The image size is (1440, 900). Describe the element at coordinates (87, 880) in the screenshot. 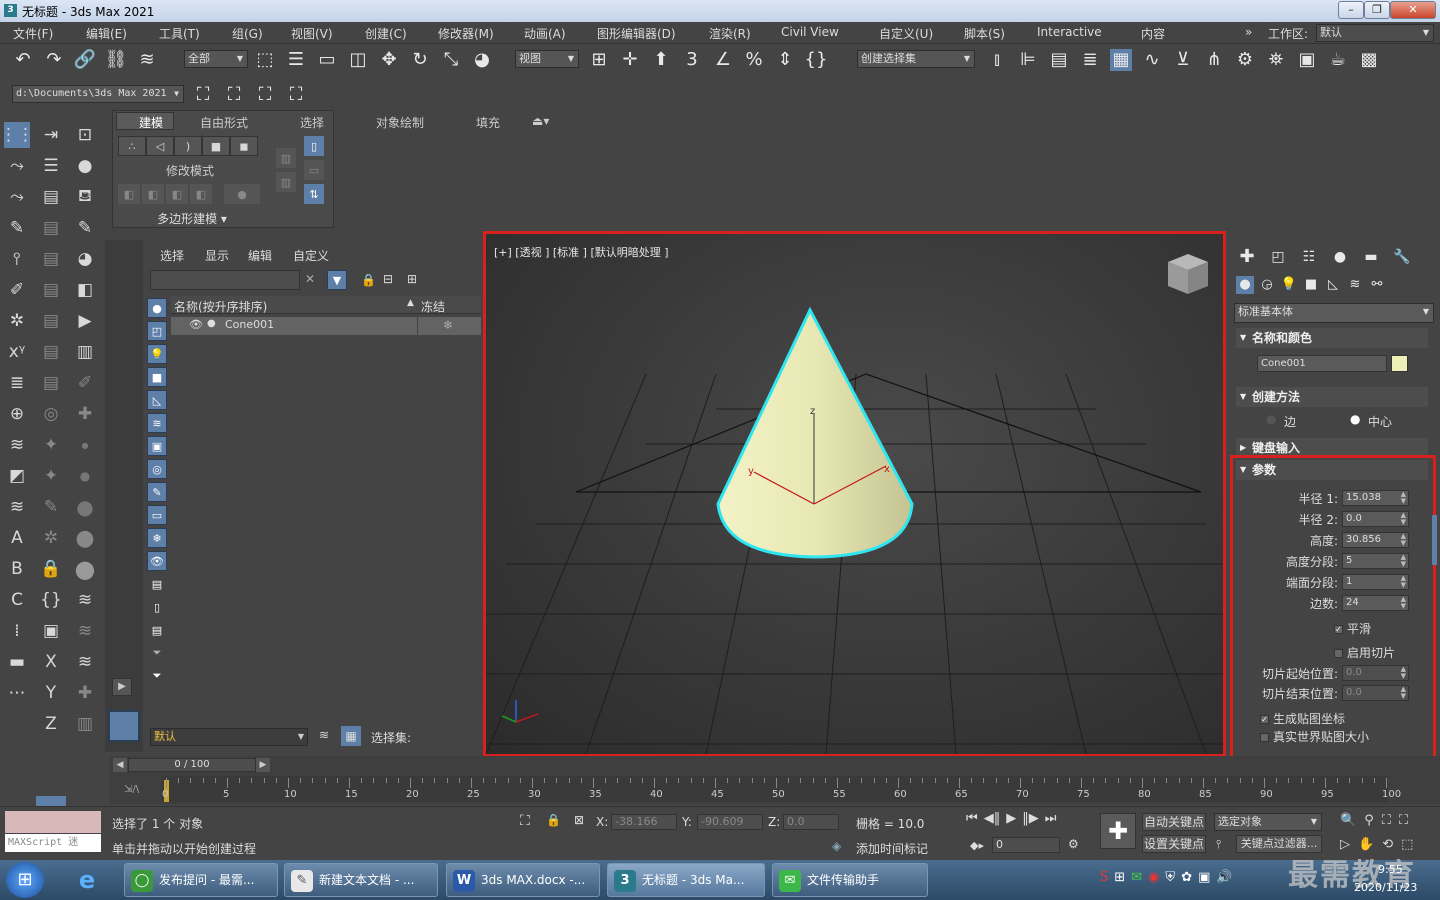

I see `ie-taskbar-icon: e` at that location.